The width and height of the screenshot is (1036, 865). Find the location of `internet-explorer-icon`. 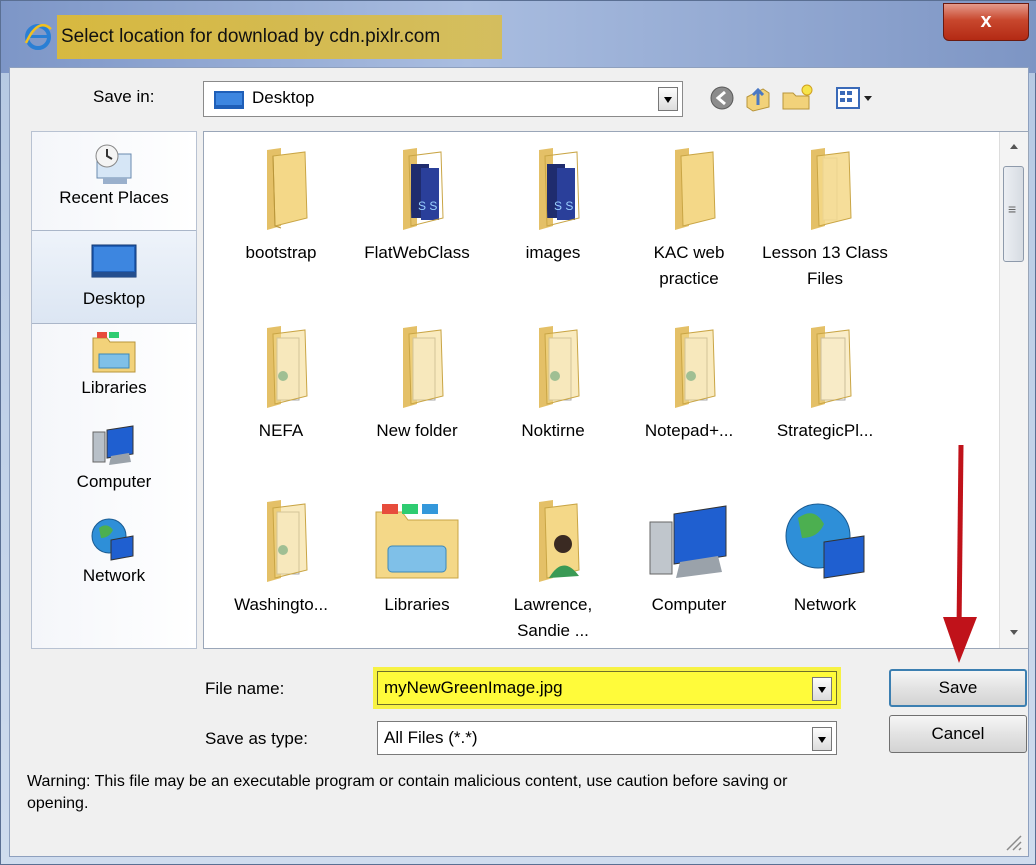

internet-explorer-icon is located at coordinates (38, 37).